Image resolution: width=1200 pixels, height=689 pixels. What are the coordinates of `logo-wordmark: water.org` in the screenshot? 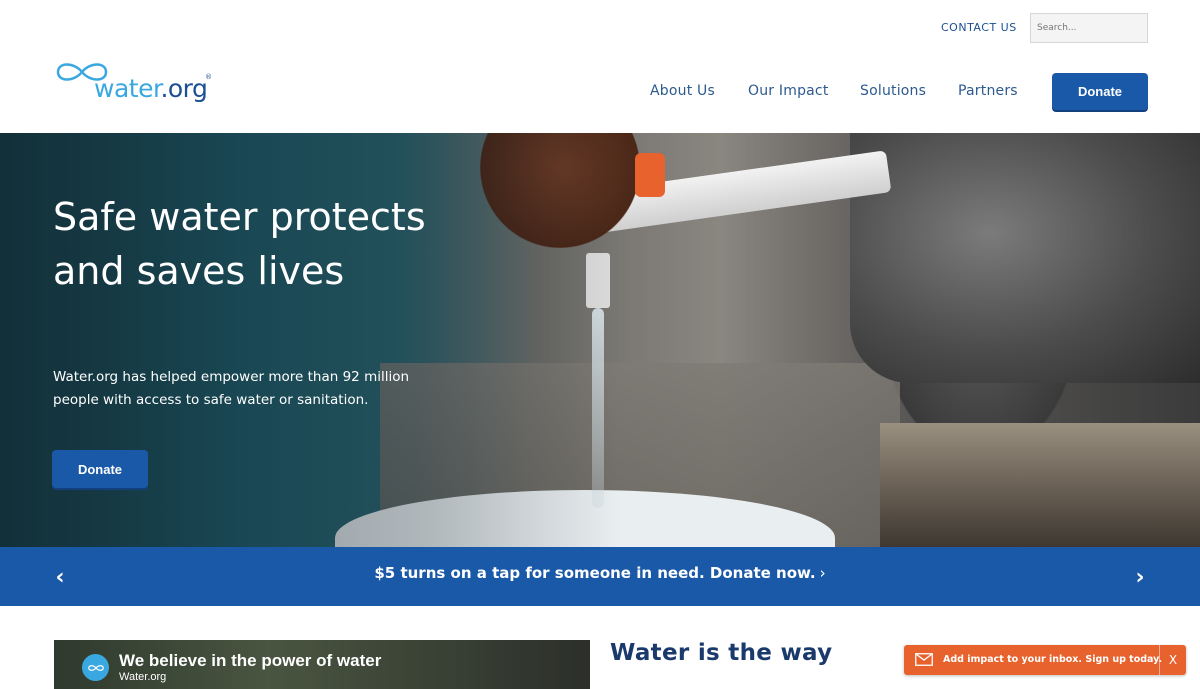 It's located at (151, 88).